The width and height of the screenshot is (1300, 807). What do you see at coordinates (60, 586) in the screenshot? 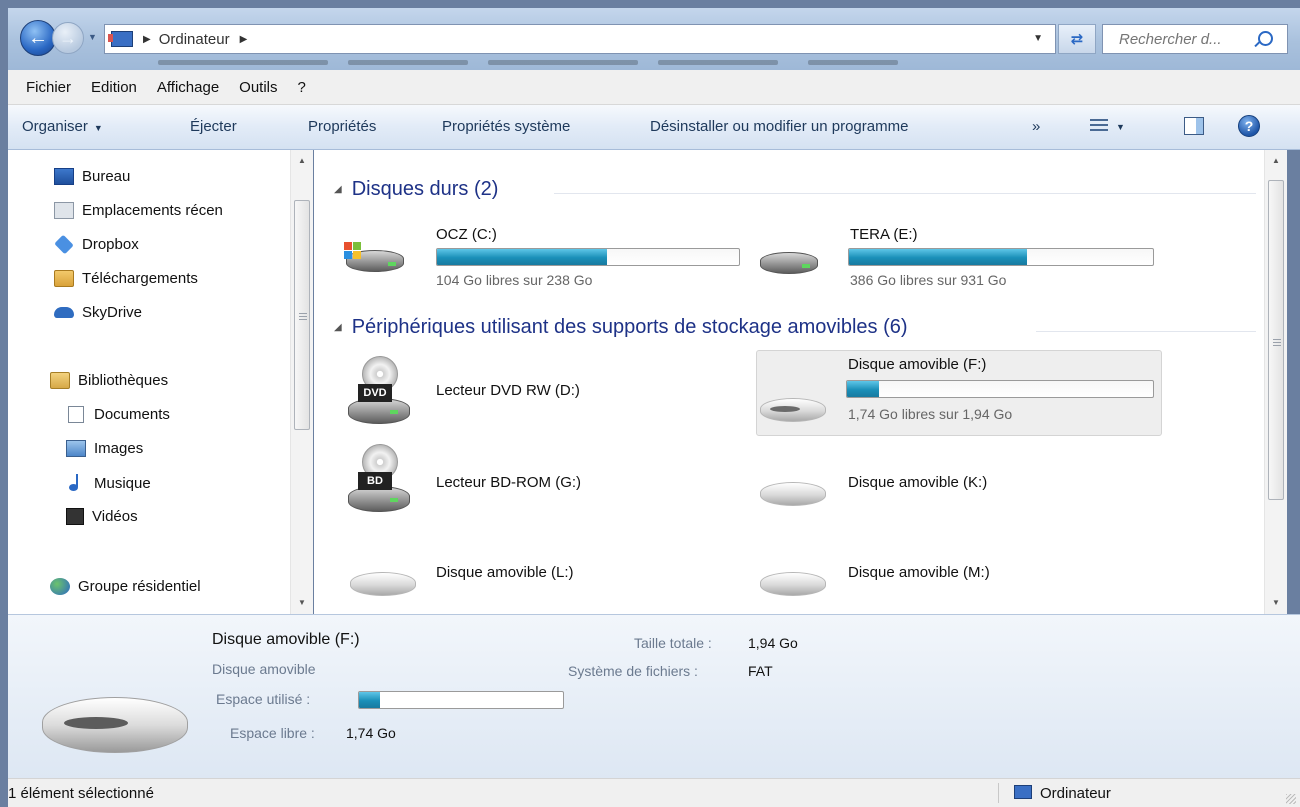
I see `homegroup-icon` at bounding box center [60, 586].